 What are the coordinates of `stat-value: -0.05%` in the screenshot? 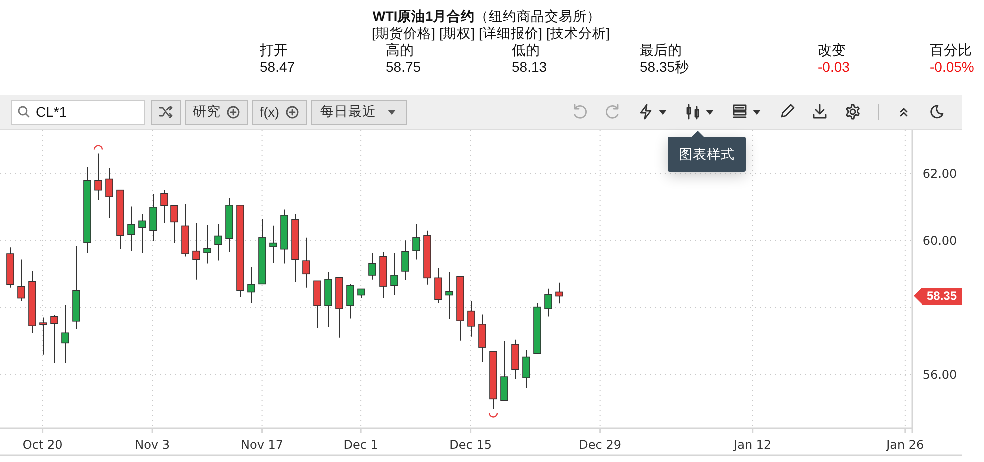 It's located at (952, 67).